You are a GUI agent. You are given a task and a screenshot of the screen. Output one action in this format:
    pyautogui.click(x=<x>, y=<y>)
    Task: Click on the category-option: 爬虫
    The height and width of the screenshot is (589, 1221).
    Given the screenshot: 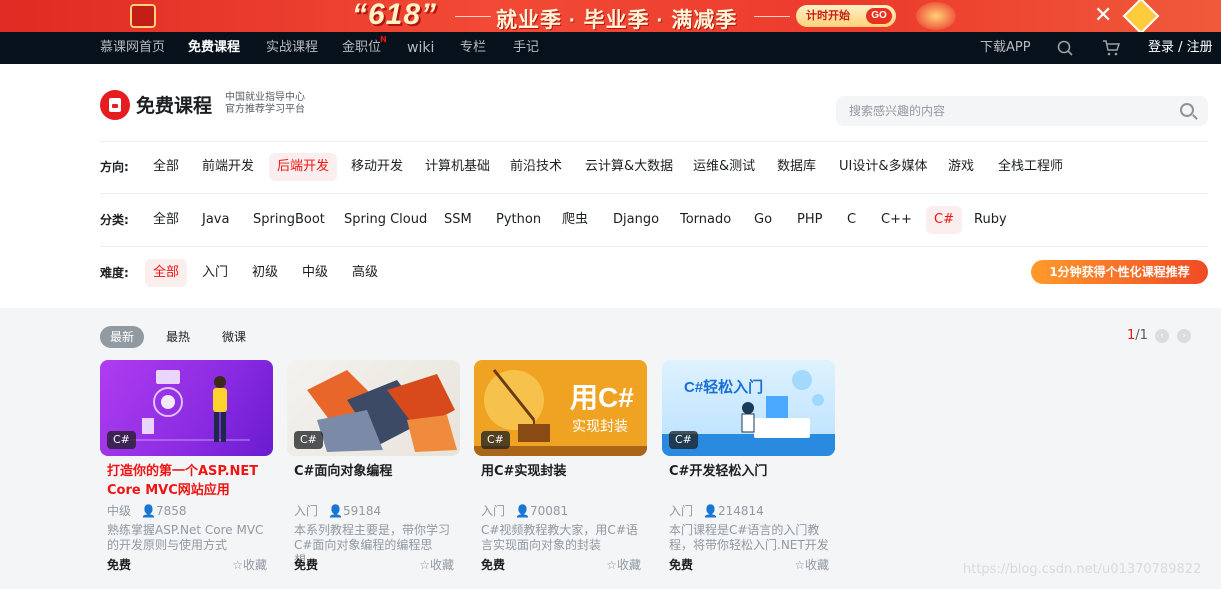 What is the action you would take?
    pyautogui.click(x=575, y=220)
    